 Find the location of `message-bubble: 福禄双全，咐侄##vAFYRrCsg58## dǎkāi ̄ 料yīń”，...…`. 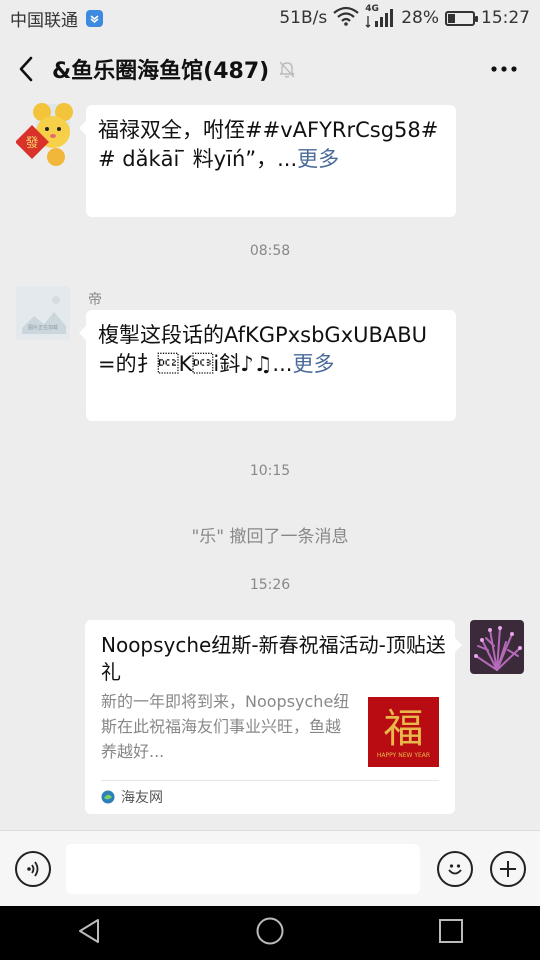

message-bubble: 福禄双全，咐侄##vAFYRrCsg58## dǎkāi ̄ 料yīń”，...… is located at coordinates (267, 161).